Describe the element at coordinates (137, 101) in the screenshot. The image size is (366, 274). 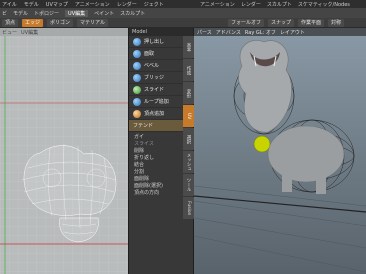
I see `loop-icon` at that location.